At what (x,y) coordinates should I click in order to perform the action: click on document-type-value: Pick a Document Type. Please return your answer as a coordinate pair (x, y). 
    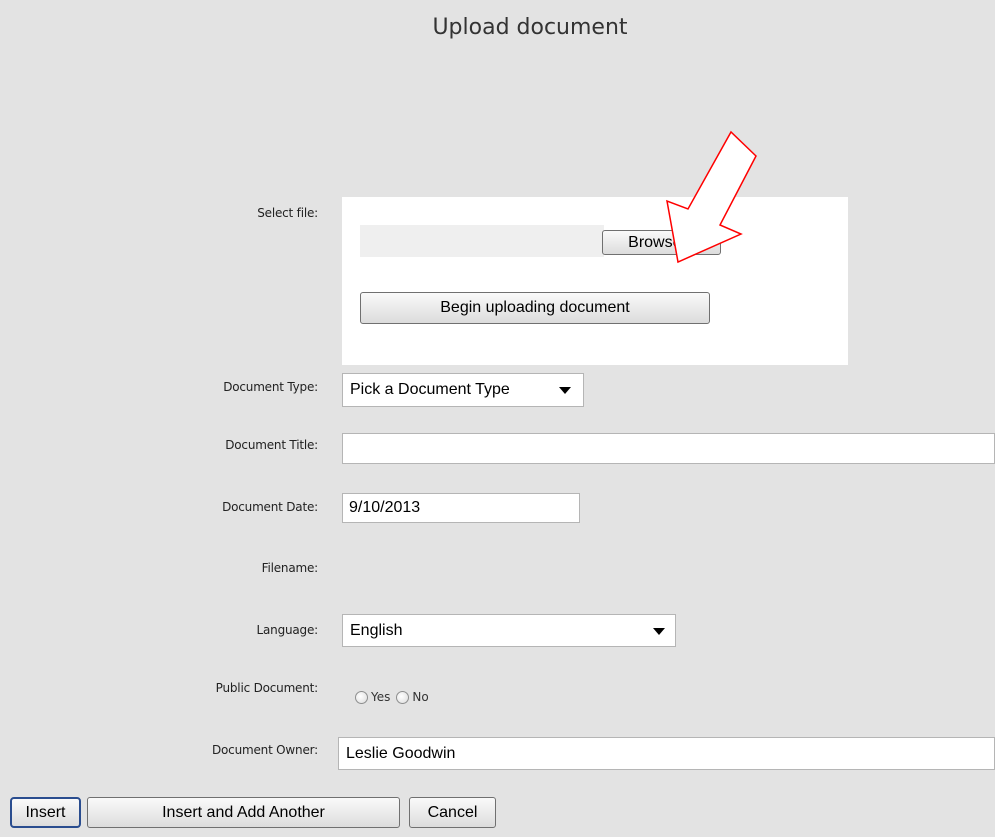
    Looking at the image, I should click on (430, 389).